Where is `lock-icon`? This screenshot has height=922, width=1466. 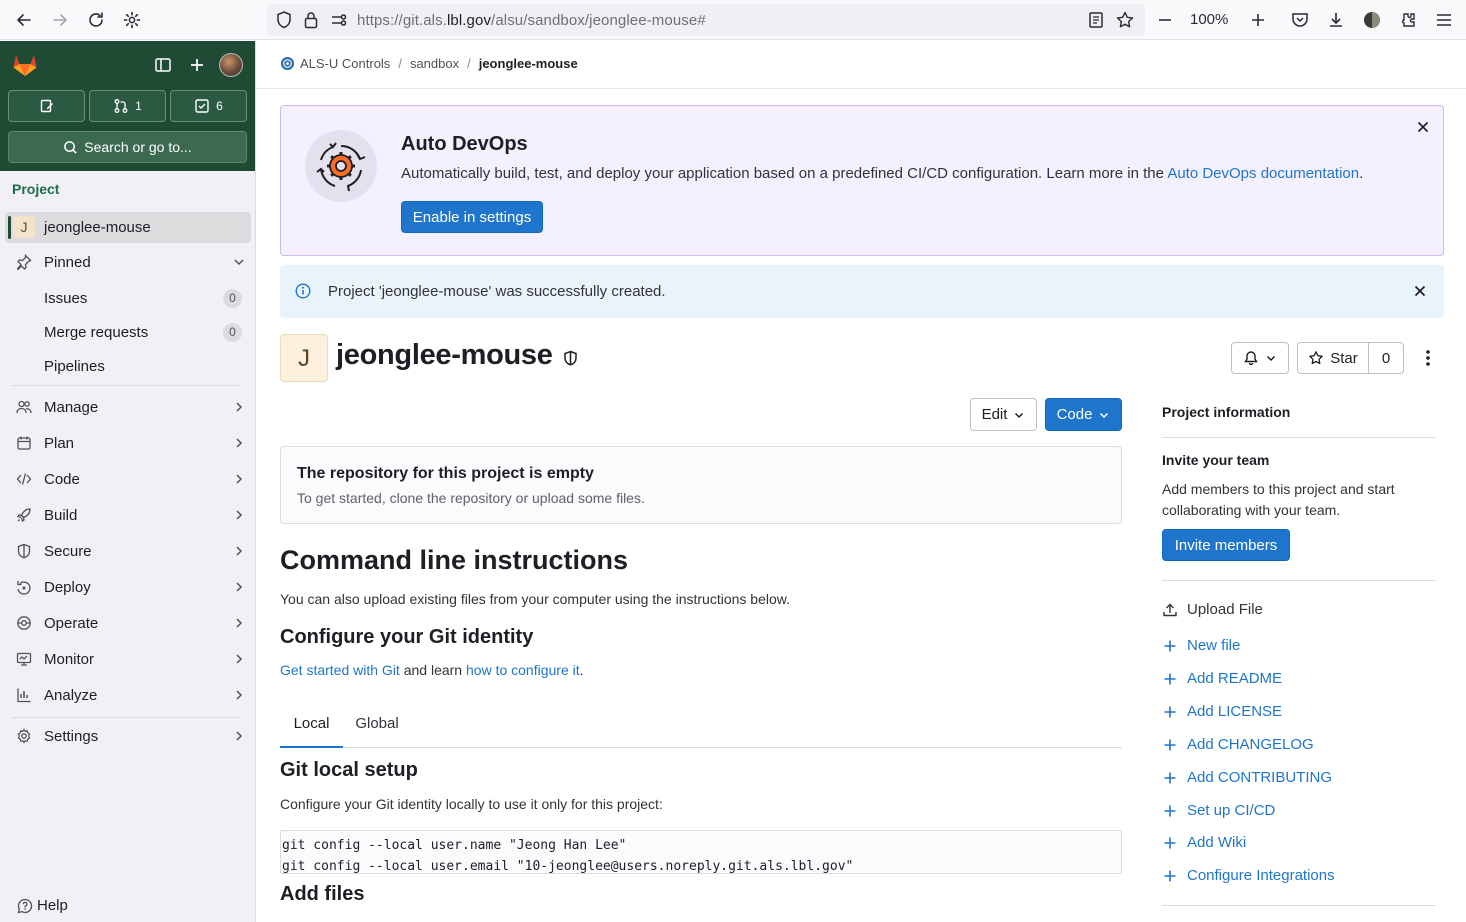 lock-icon is located at coordinates (313, 20).